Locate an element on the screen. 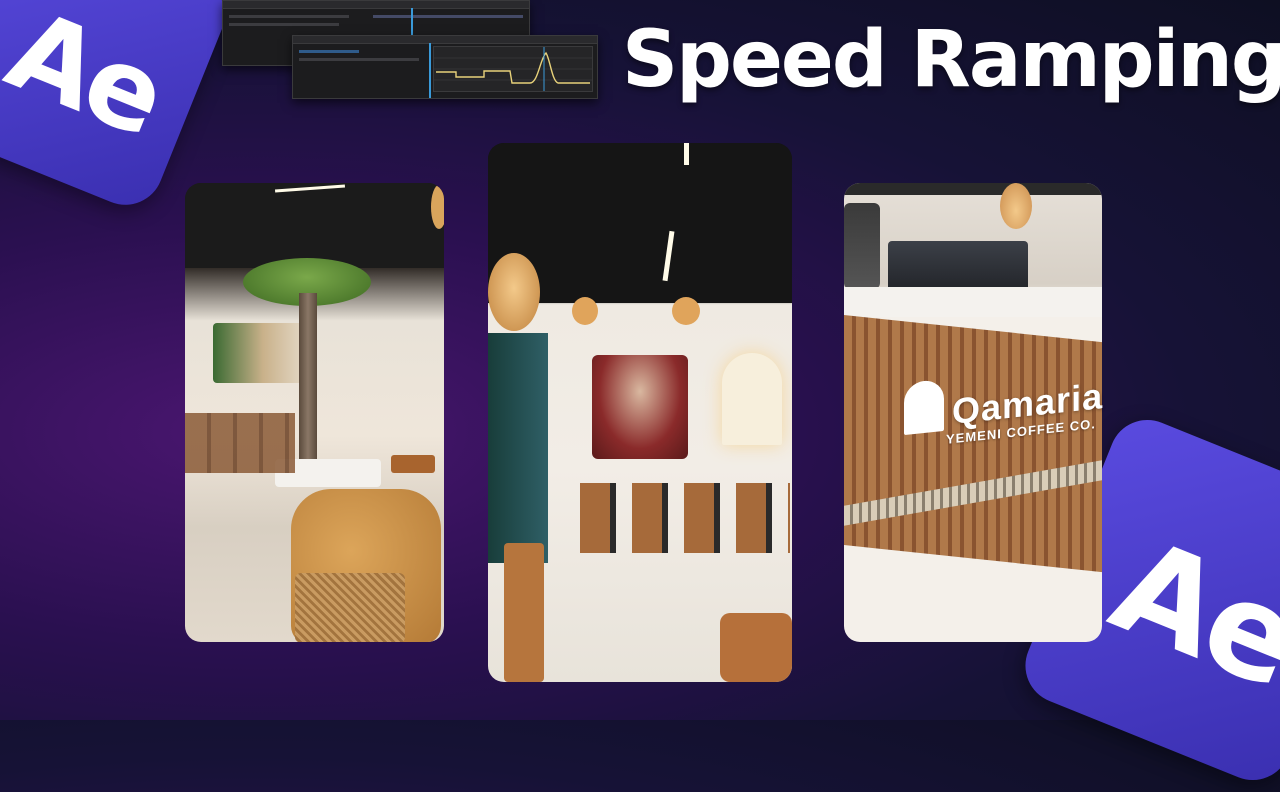  wall-mural is located at coordinates (263, 353).